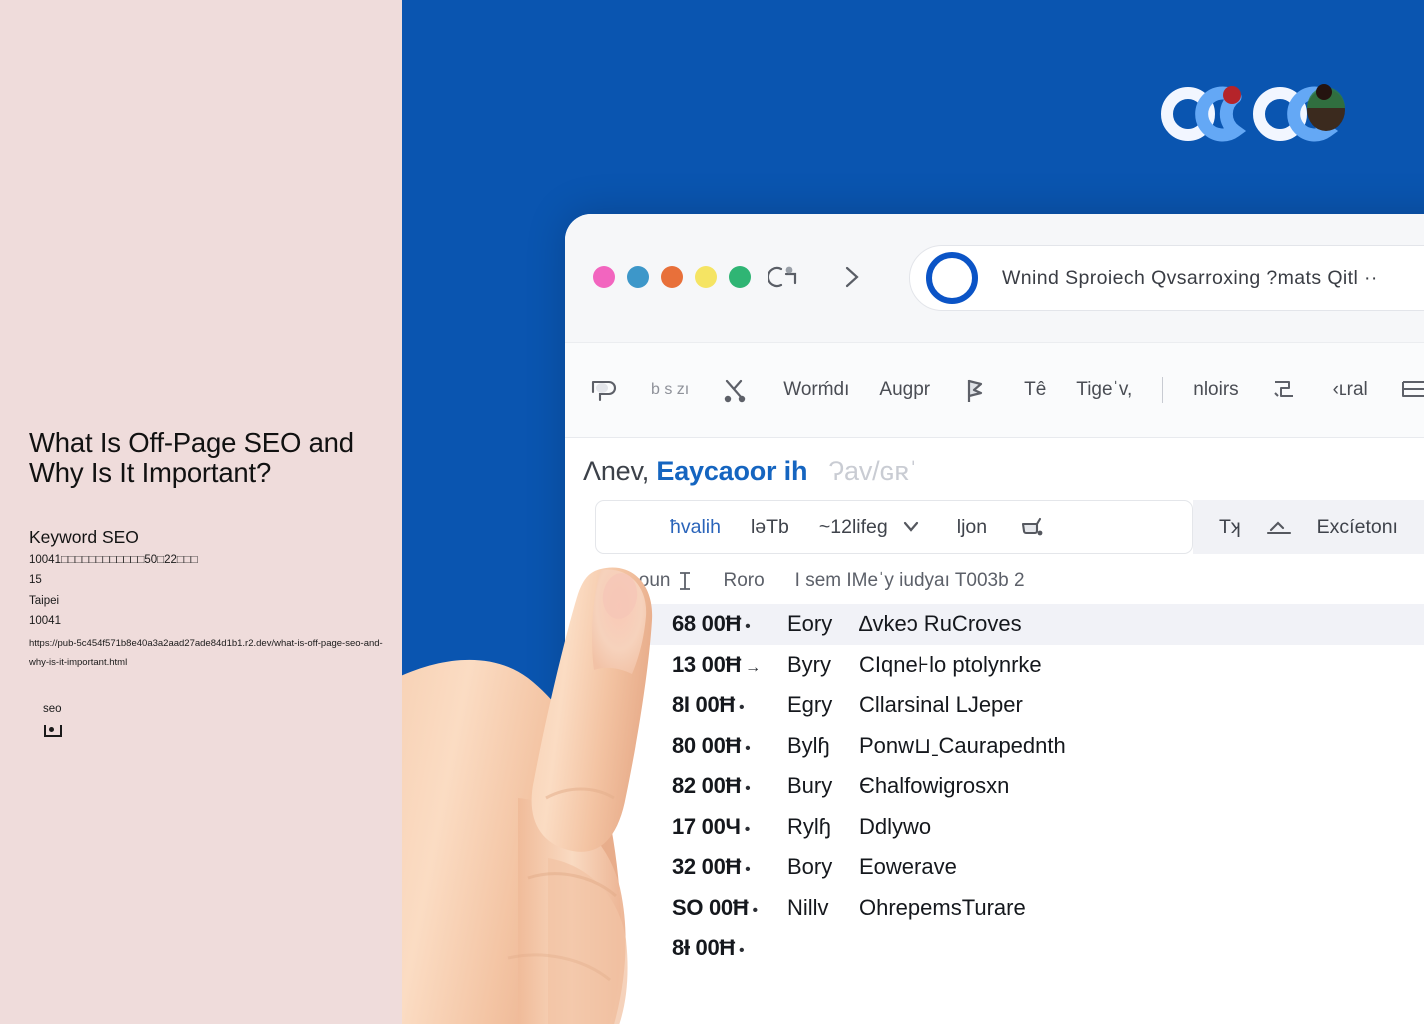 The height and width of the screenshot is (1024, 1424). What do you see at coordinates (1308, 527) in the screenshot?
I see `filter-right-section: Tʞ Excíetonı` at bounding box center [1308, 527].